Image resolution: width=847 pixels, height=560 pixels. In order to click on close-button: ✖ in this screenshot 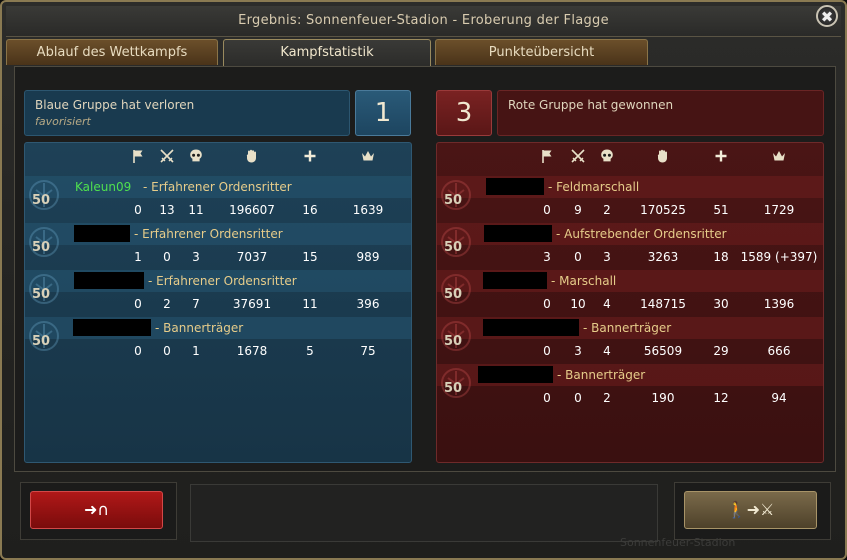, I will do `click(827, 16)`.